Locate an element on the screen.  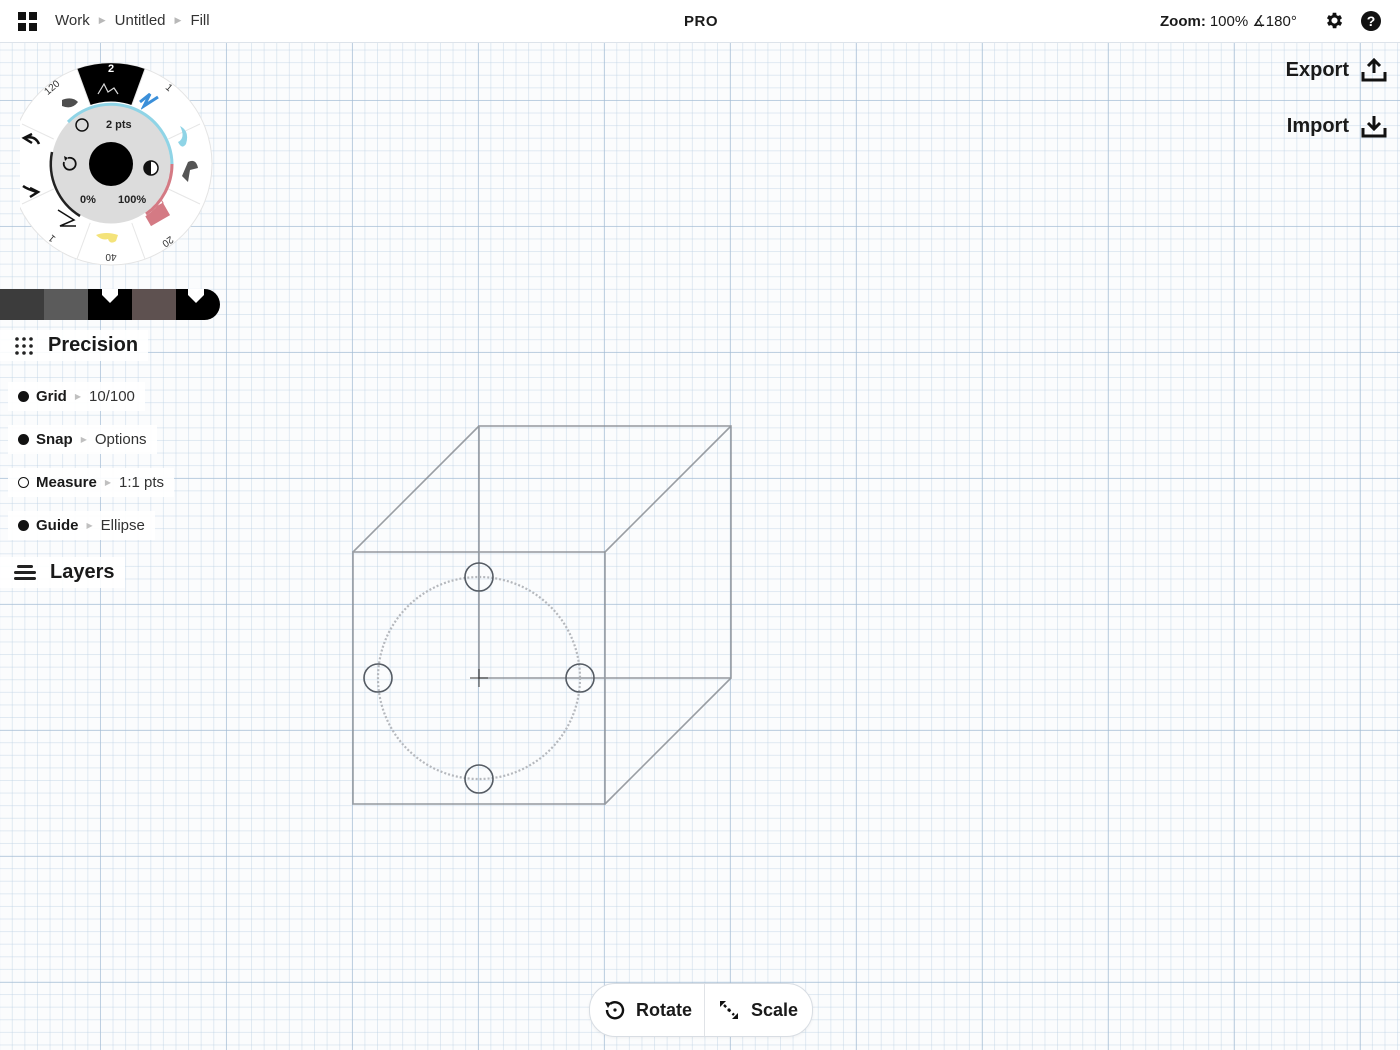
opacity-min-label: 0% is located at coordinates (88, 200).